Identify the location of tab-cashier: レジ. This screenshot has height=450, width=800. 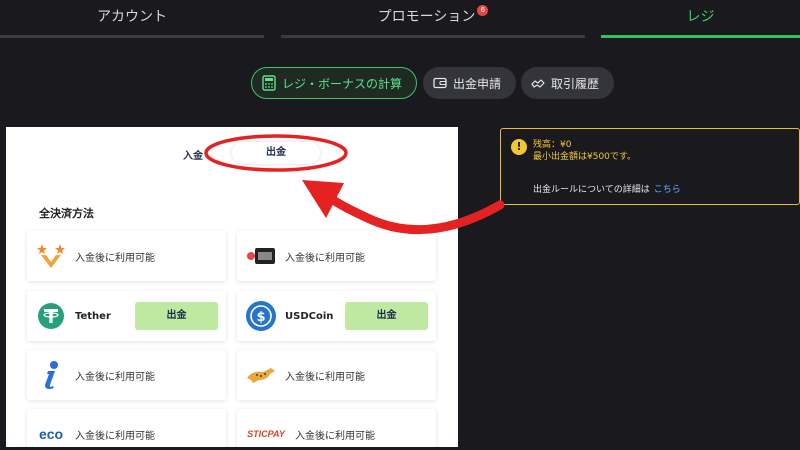
(700, 20).